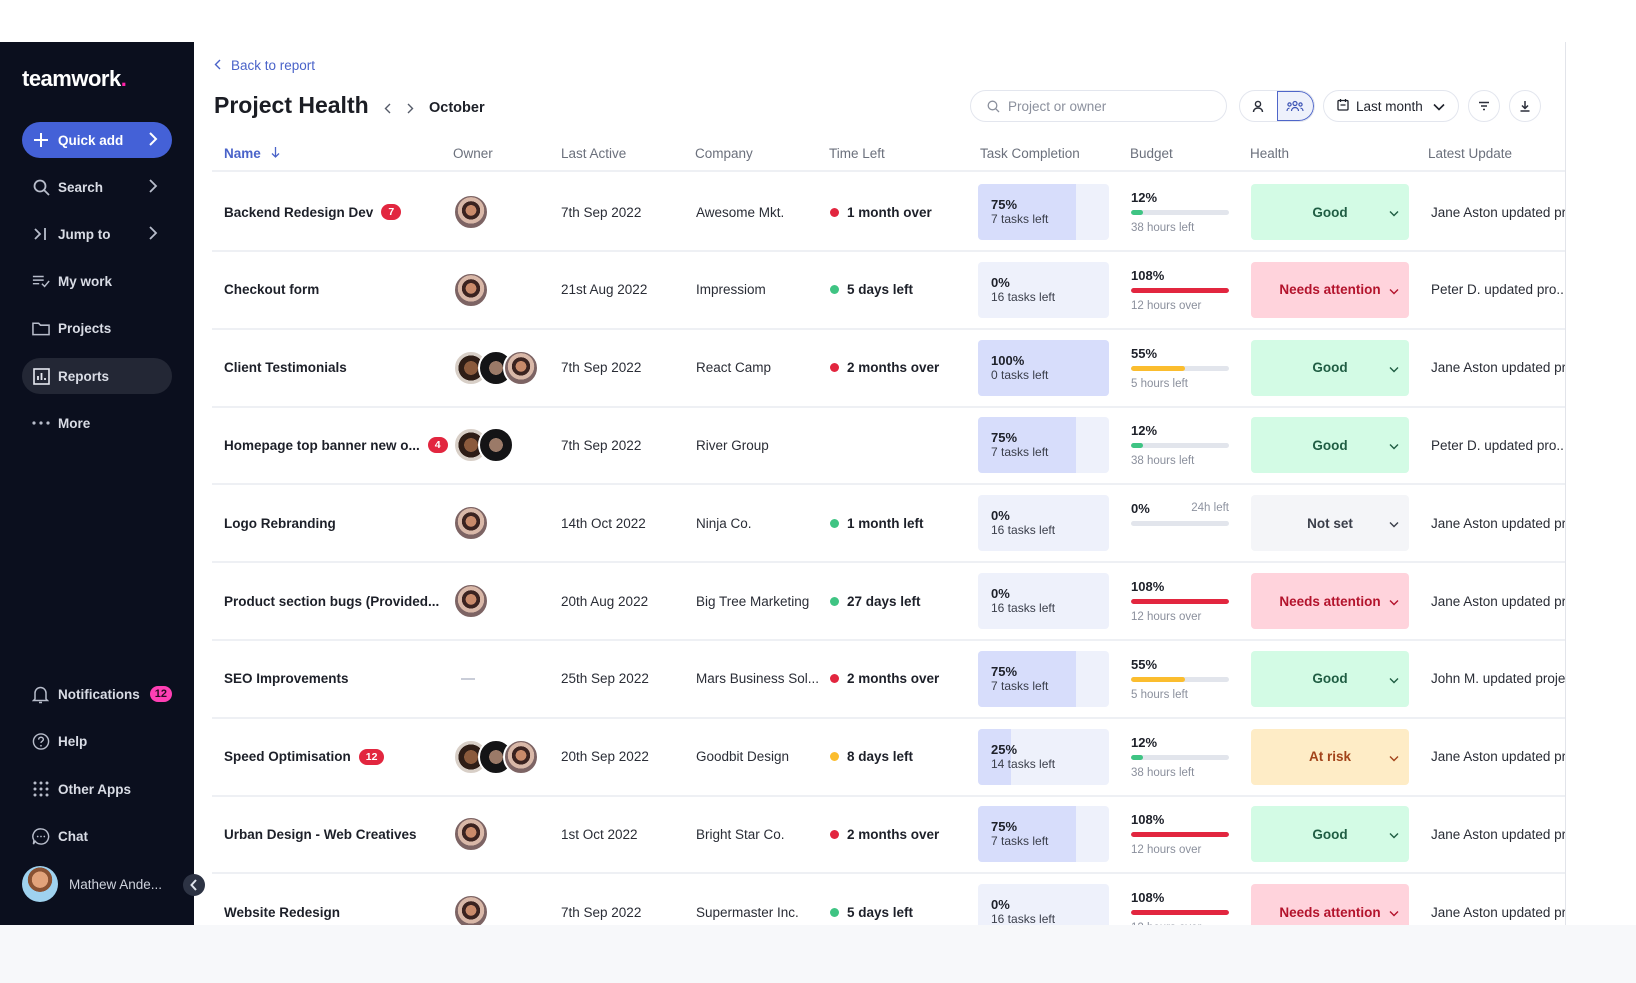 This screenshot has width=1636, height=983. I want to click on column-header-task-completion: Task Completion, so click(1030, 153).